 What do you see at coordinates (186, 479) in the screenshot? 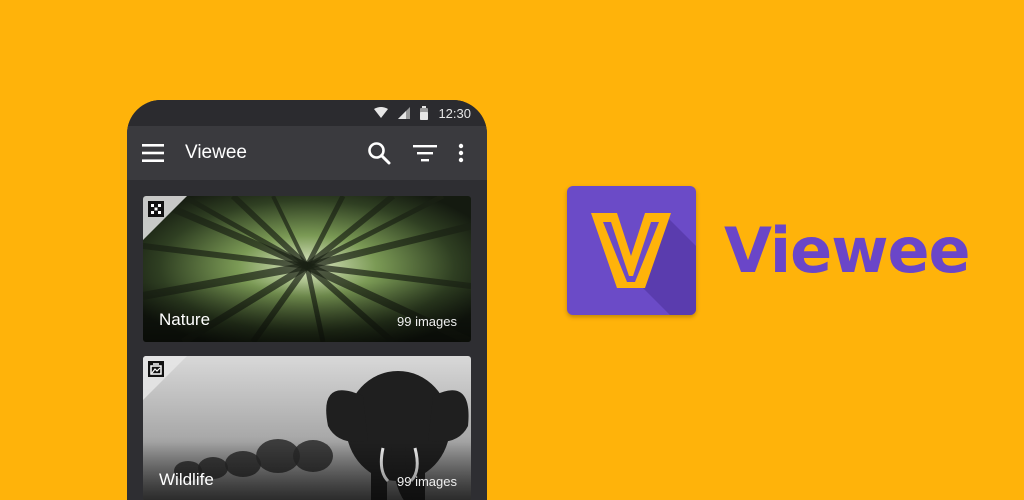
I see `album-title: Wildlife` at bounding box center [186, 479].